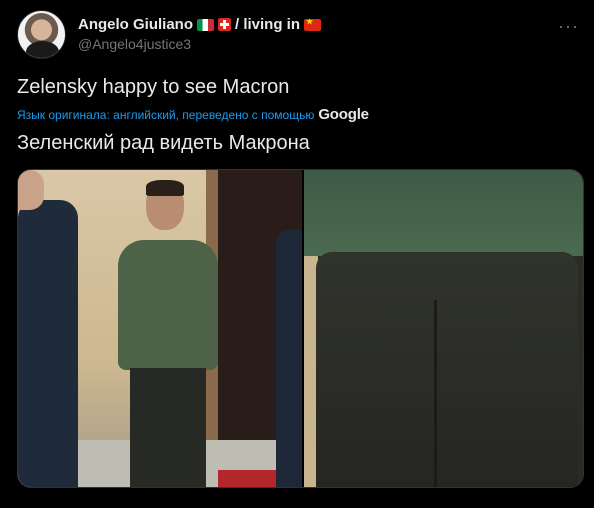  Describe the element at coordinates (268, 24) in the screenshot. I see `living-in-text: / living in` at that location.